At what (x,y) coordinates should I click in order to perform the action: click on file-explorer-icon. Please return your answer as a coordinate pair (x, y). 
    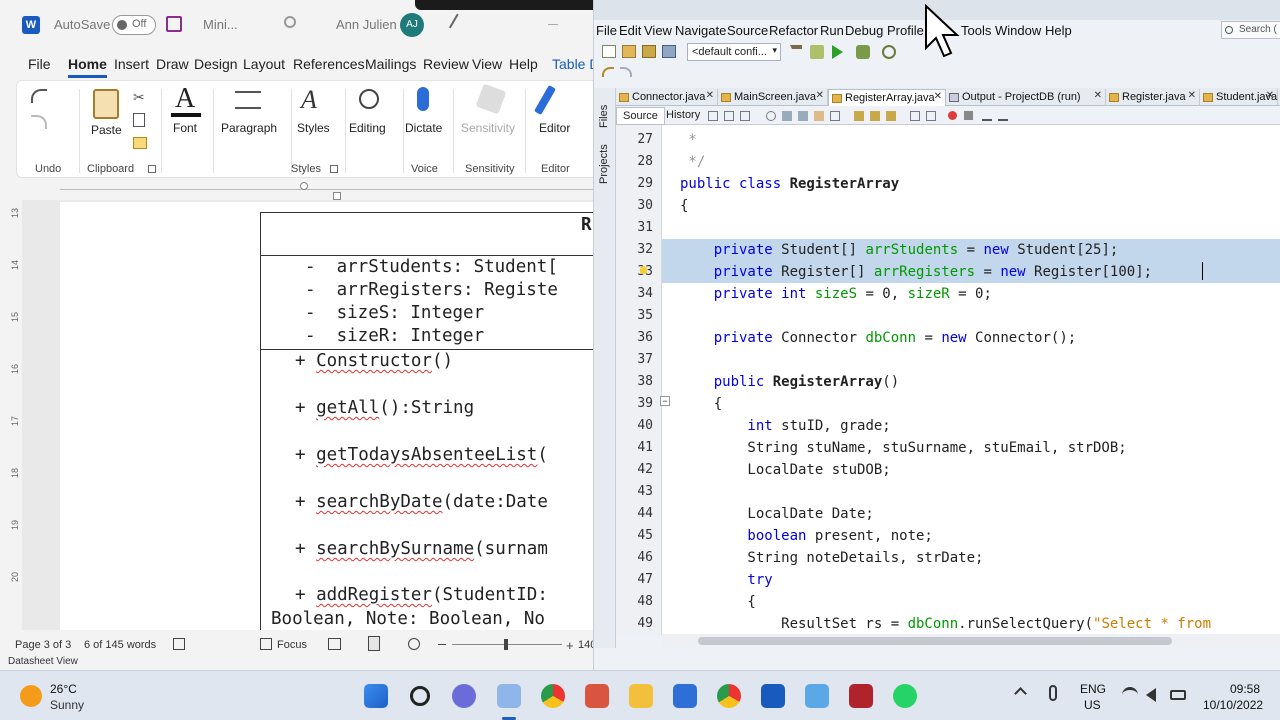
    Looking at the image, I should click on (641, 696).